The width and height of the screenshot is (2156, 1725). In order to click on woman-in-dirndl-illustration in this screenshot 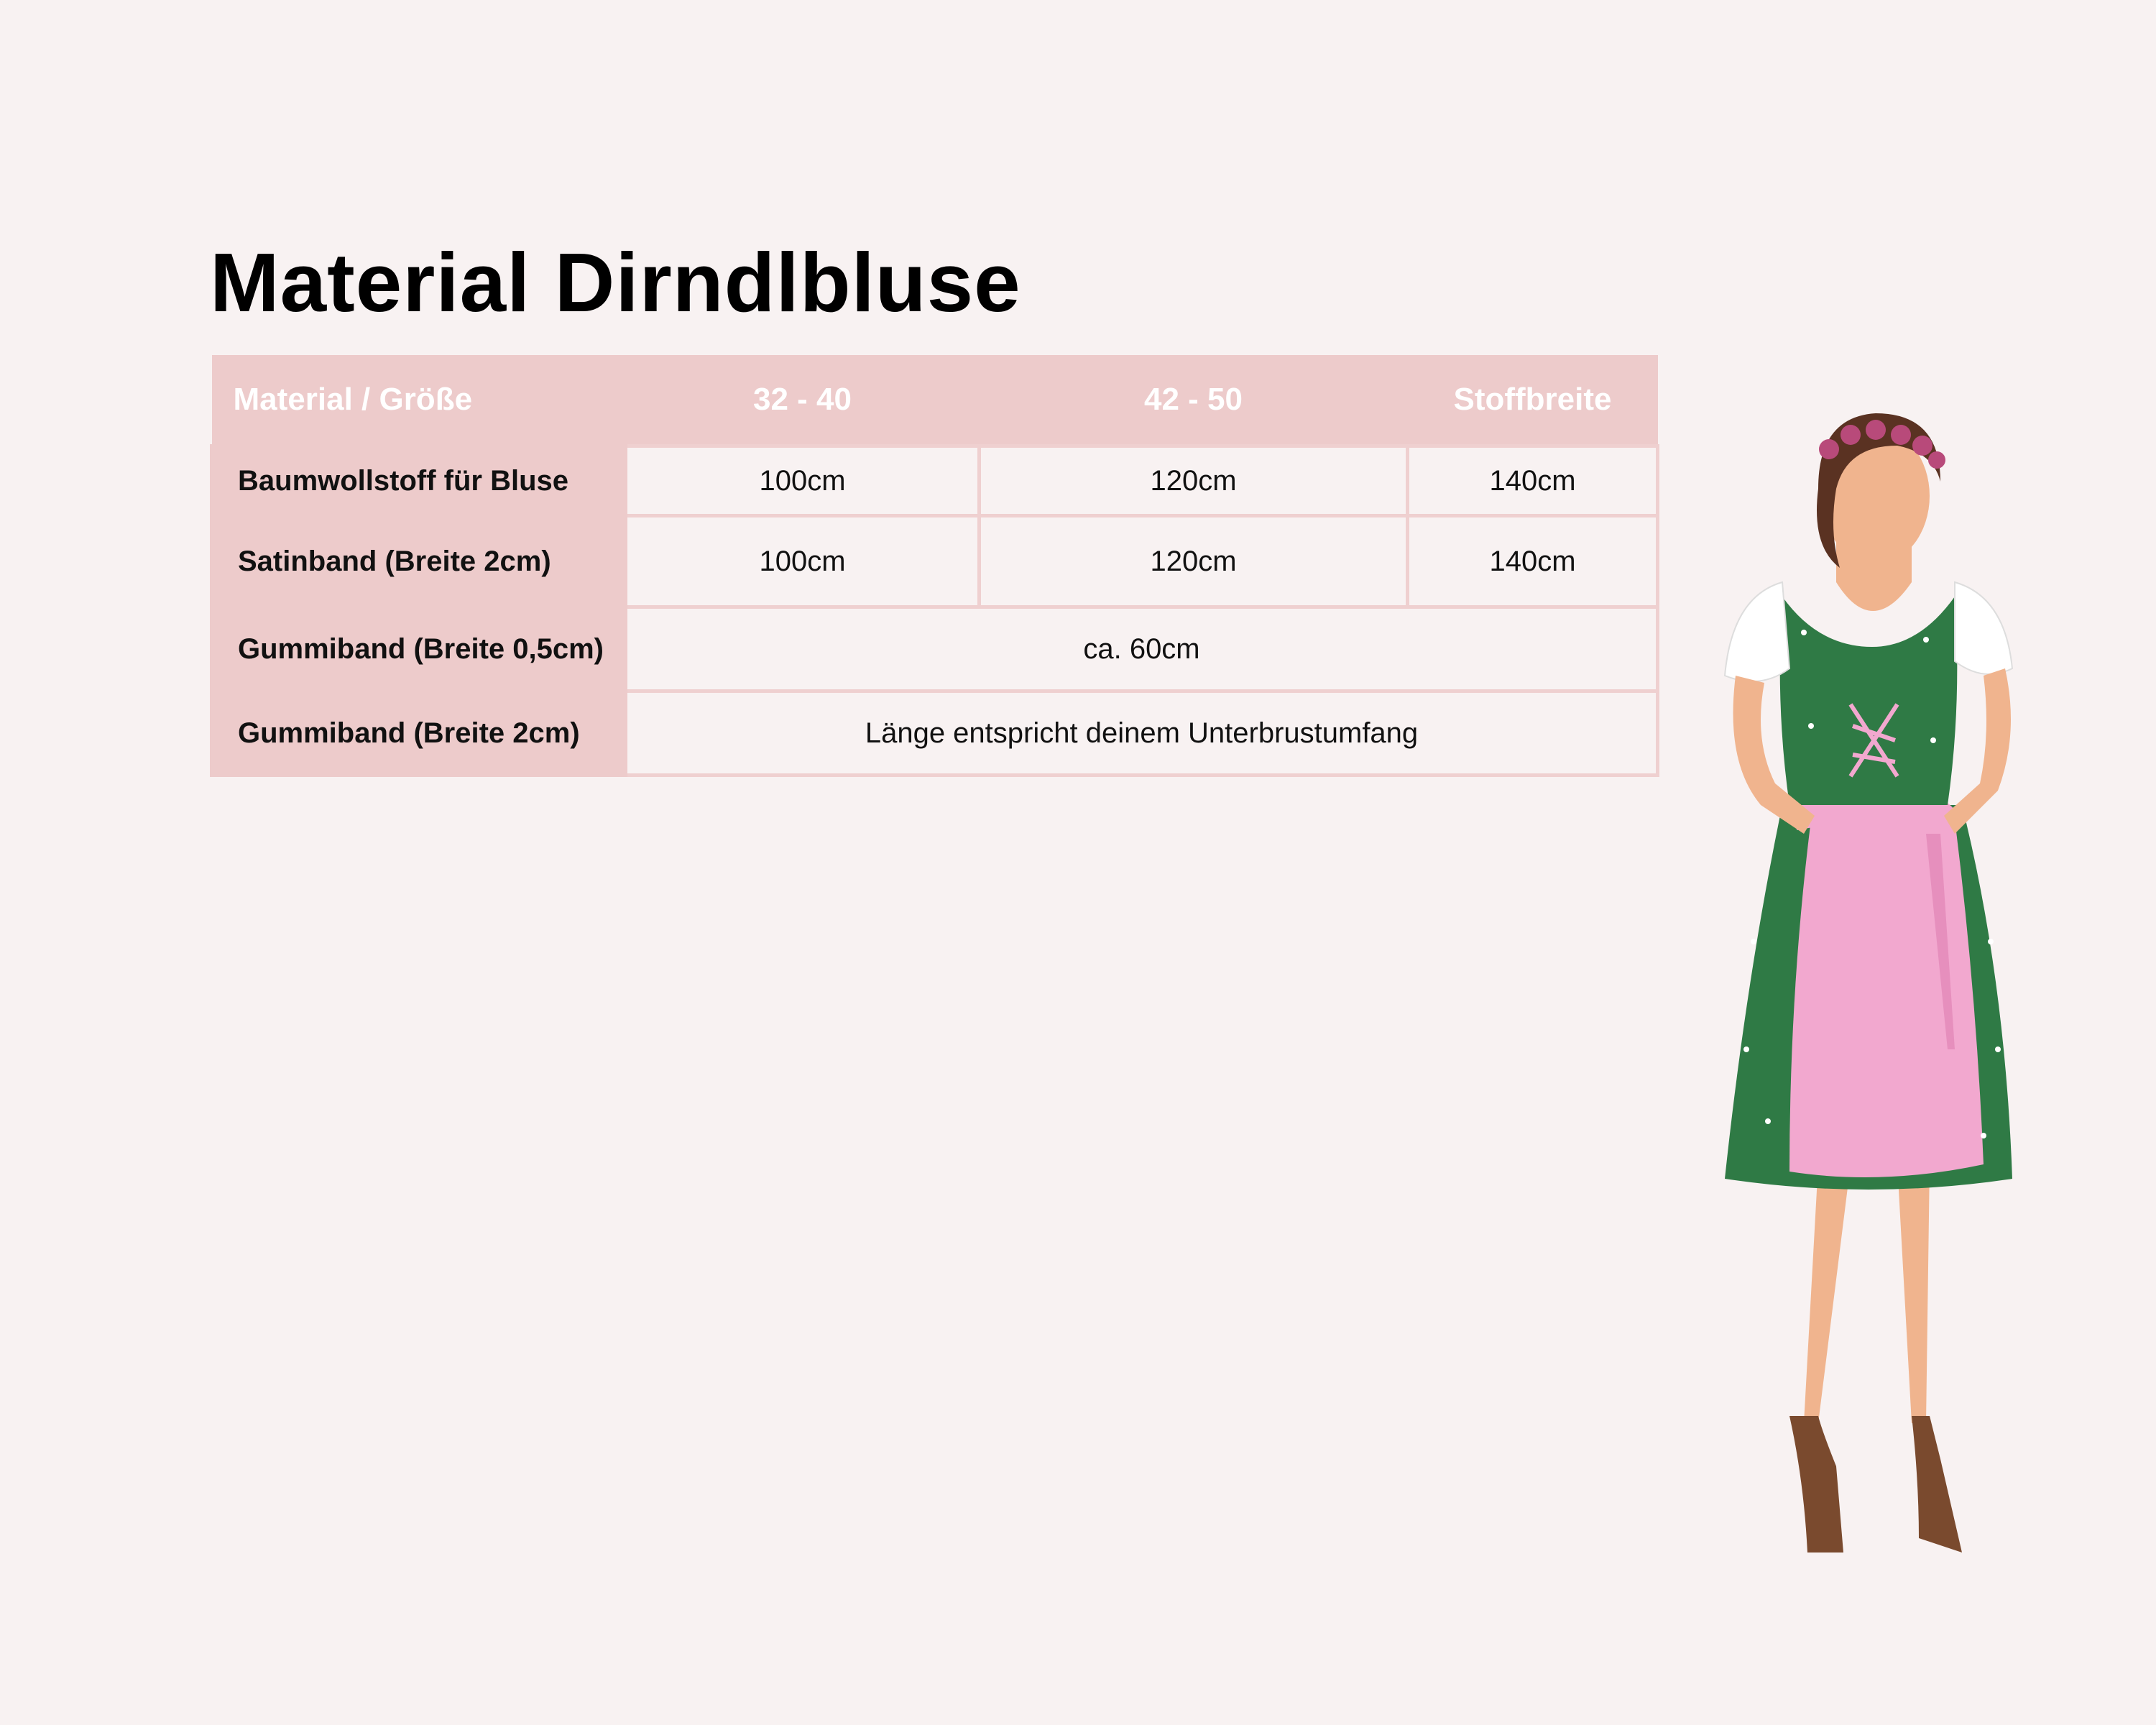, I will do `click(1876, 995)`.